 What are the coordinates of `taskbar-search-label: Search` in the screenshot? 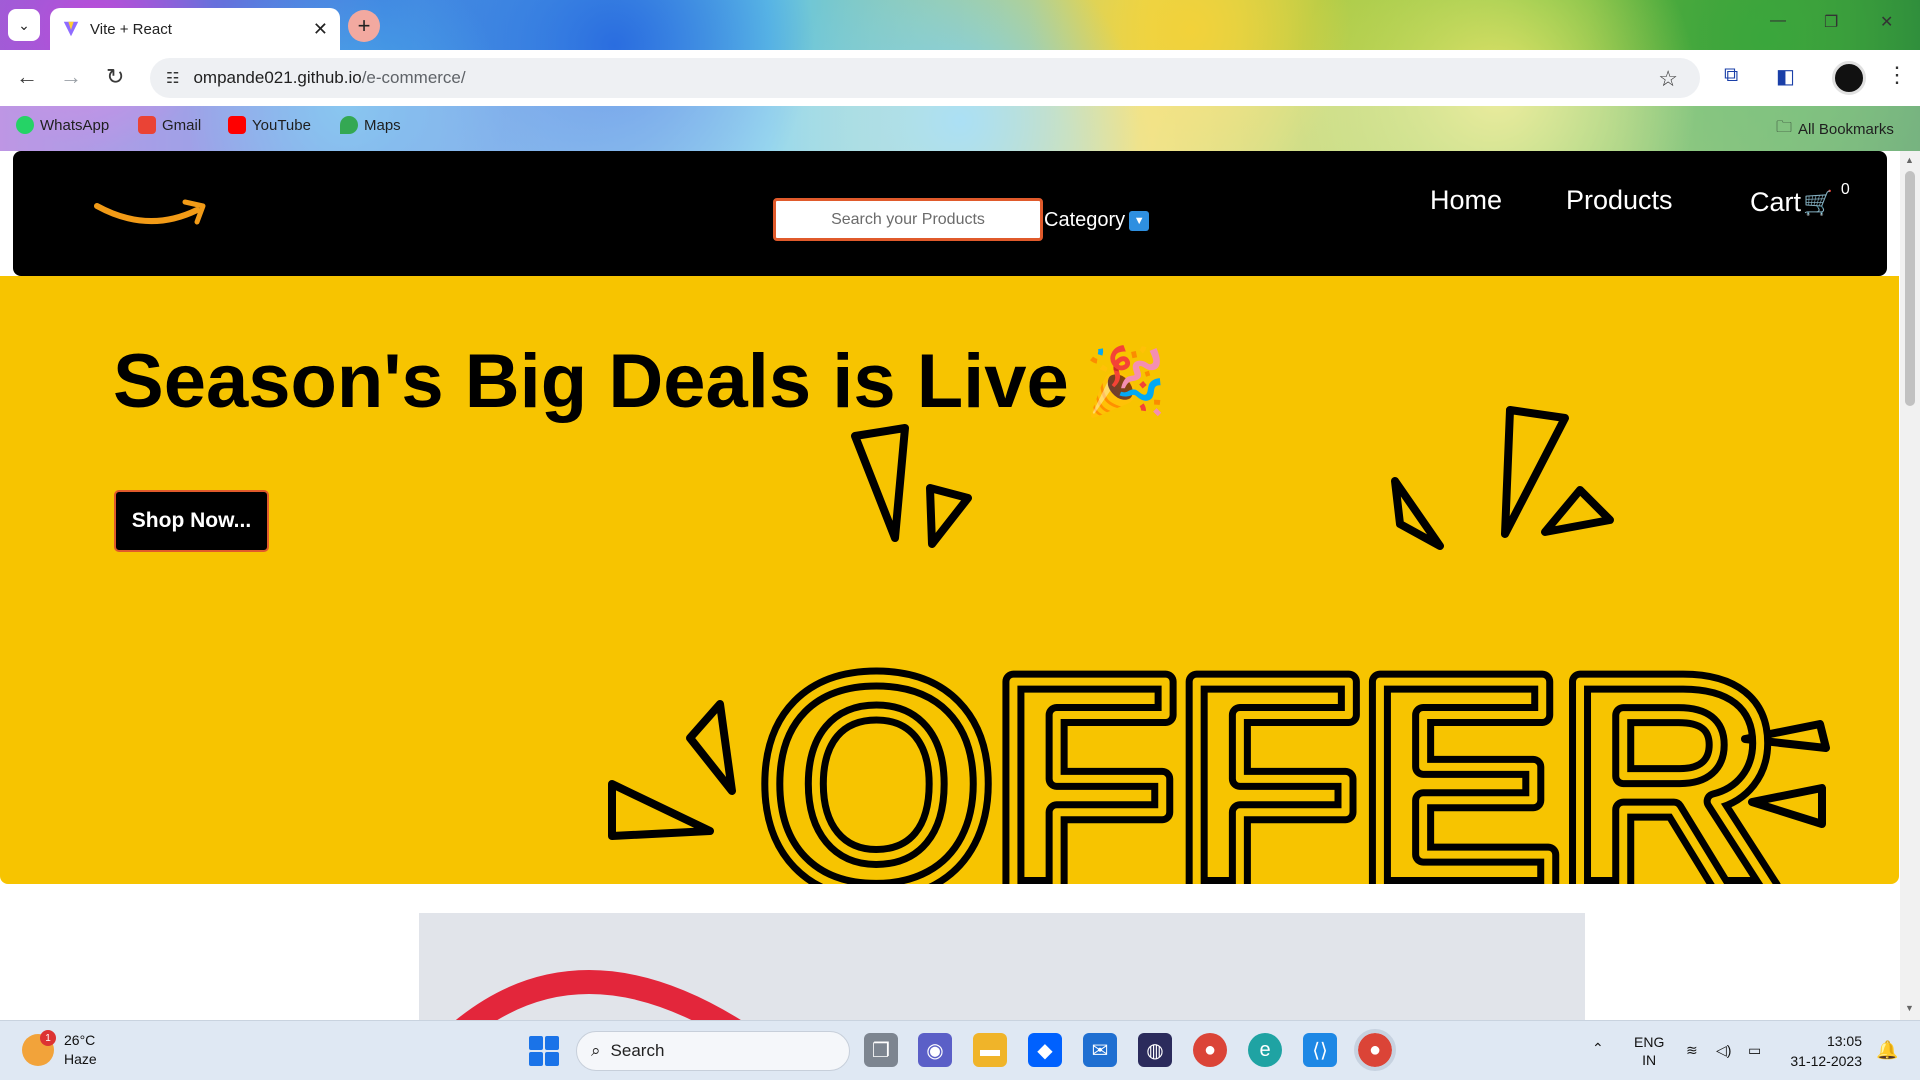 It's located at (637, 1050).